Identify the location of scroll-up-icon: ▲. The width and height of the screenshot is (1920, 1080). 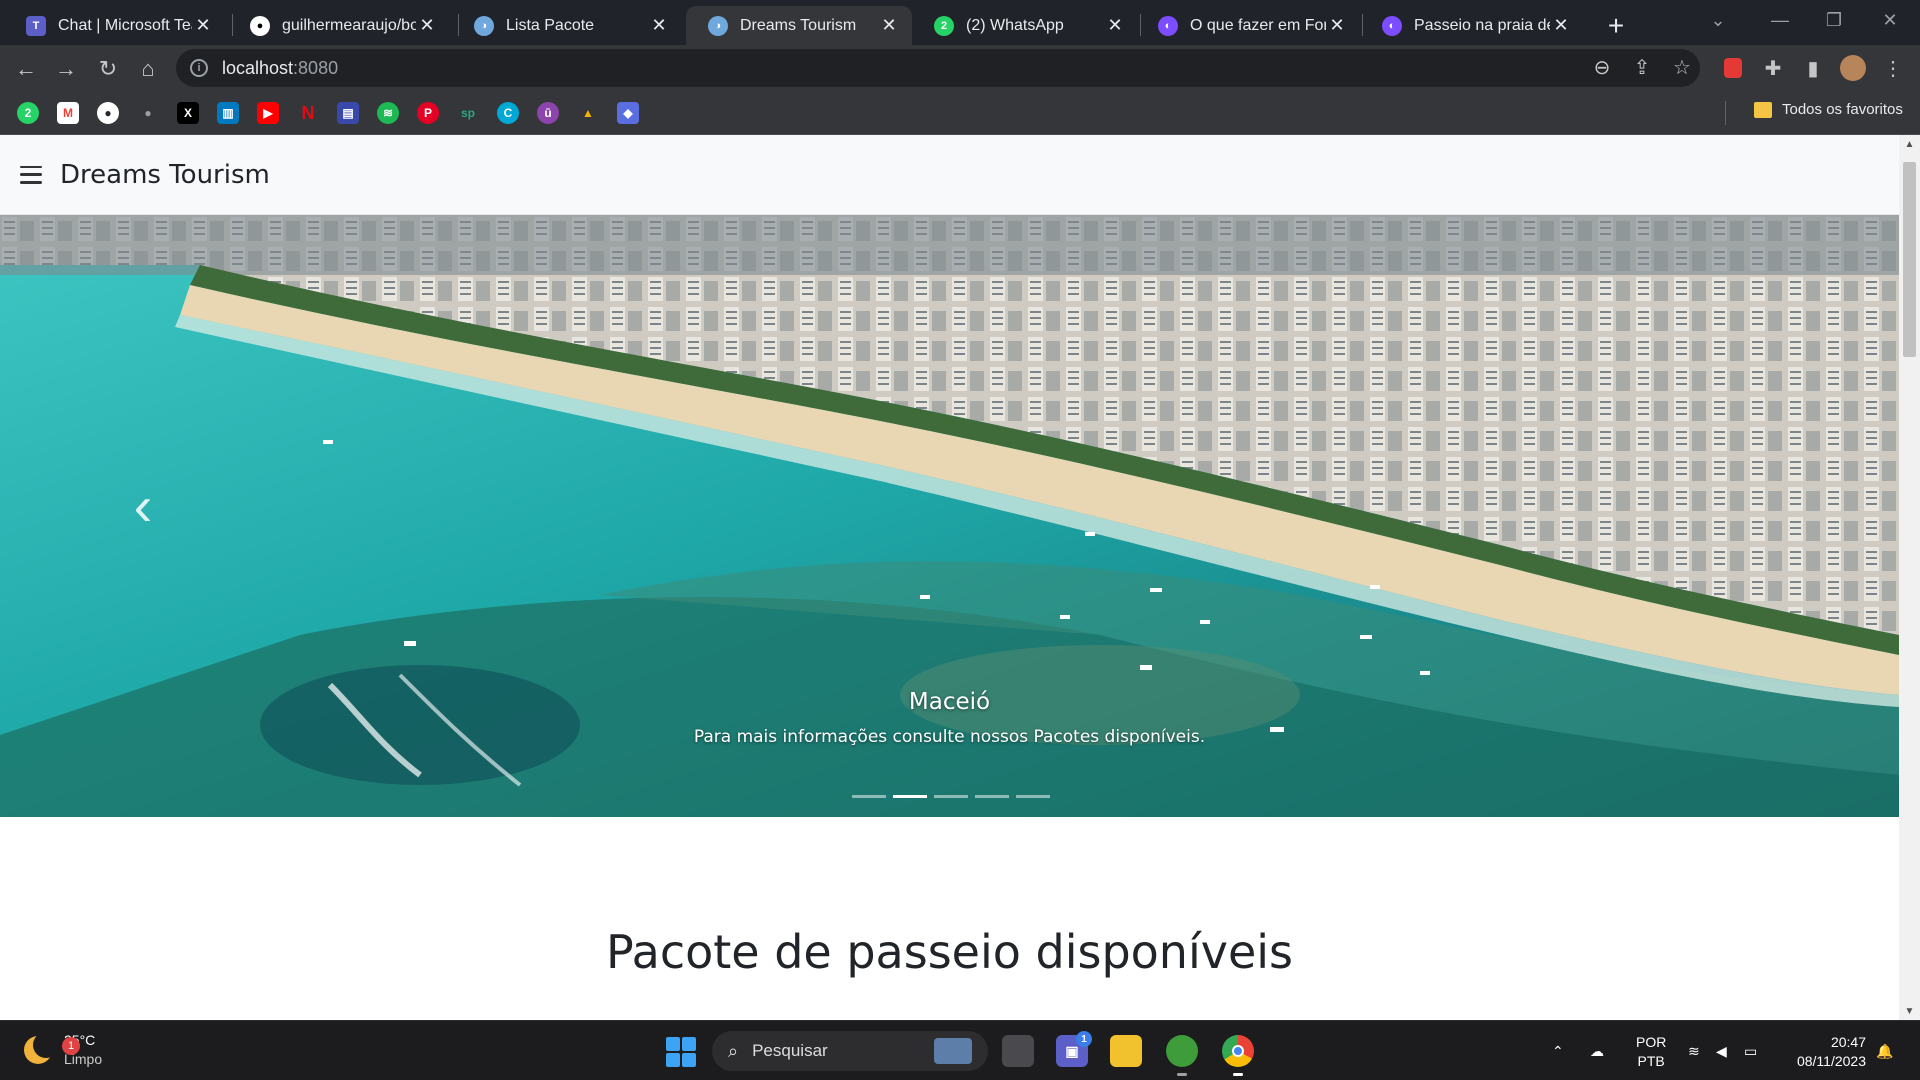
(1909, 144).